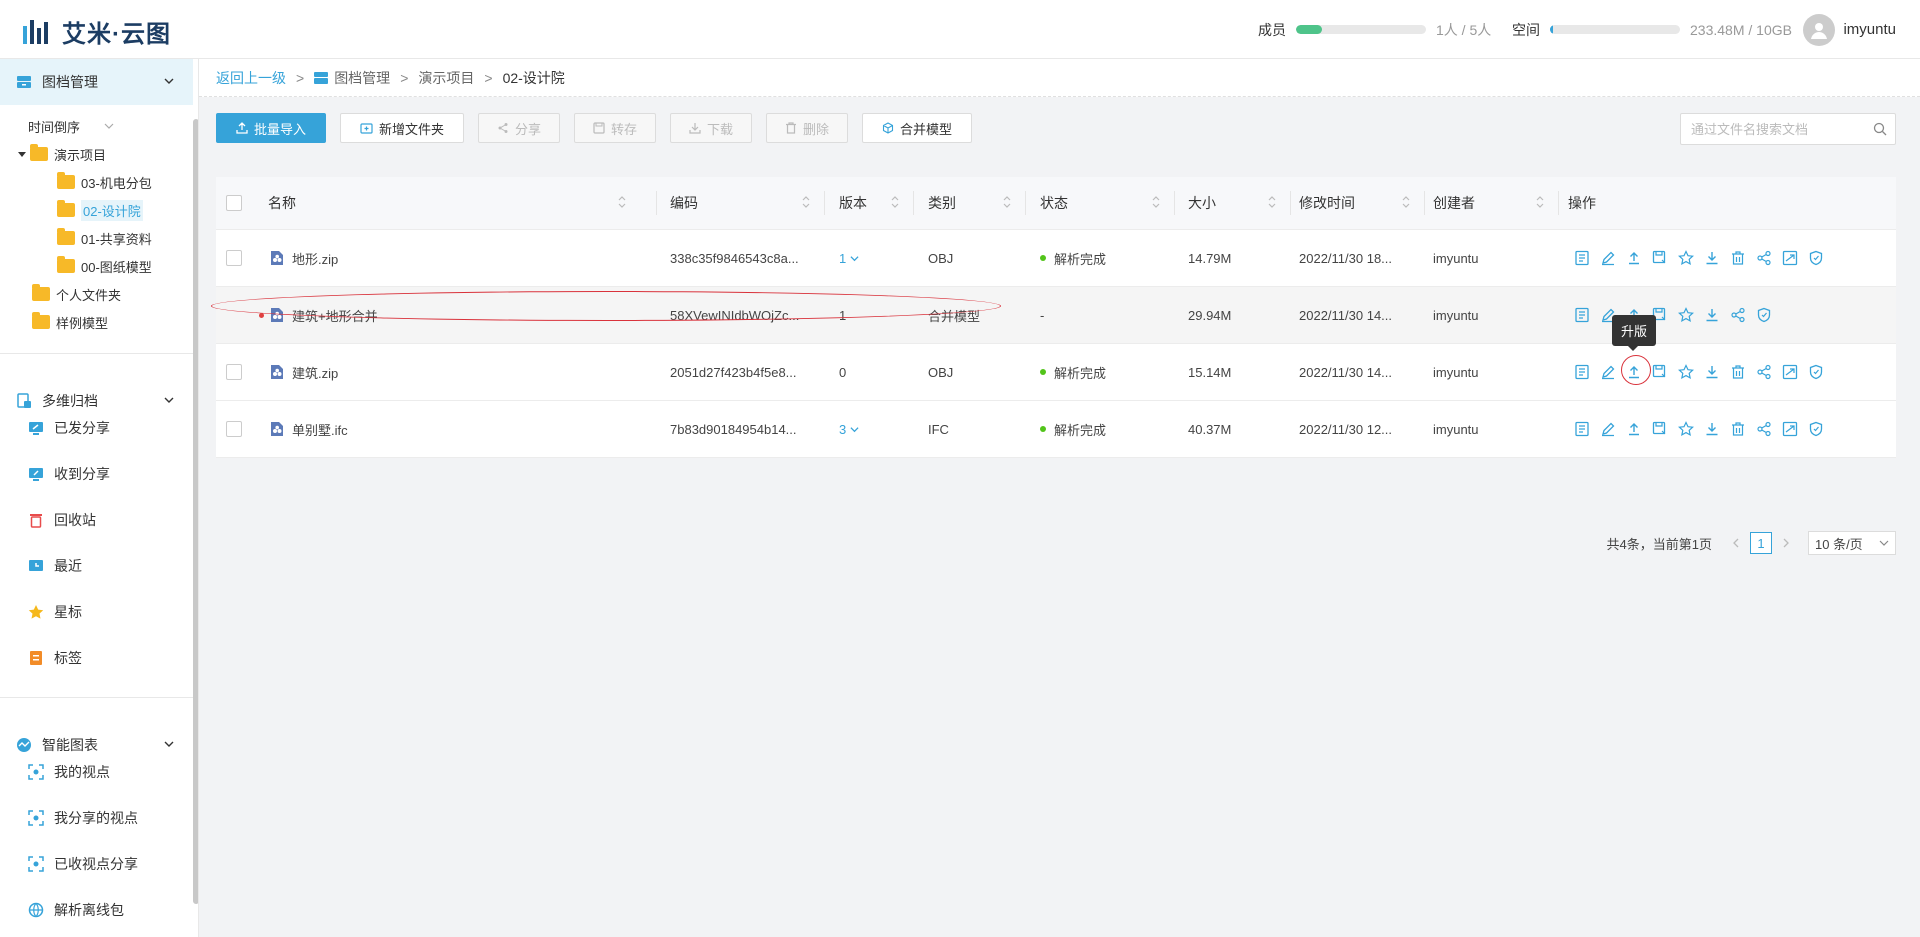  What do you see at coordinates (55, 566) in the screenshot?
I see `nav-recent: 最近` at bounding box center [55, 566].